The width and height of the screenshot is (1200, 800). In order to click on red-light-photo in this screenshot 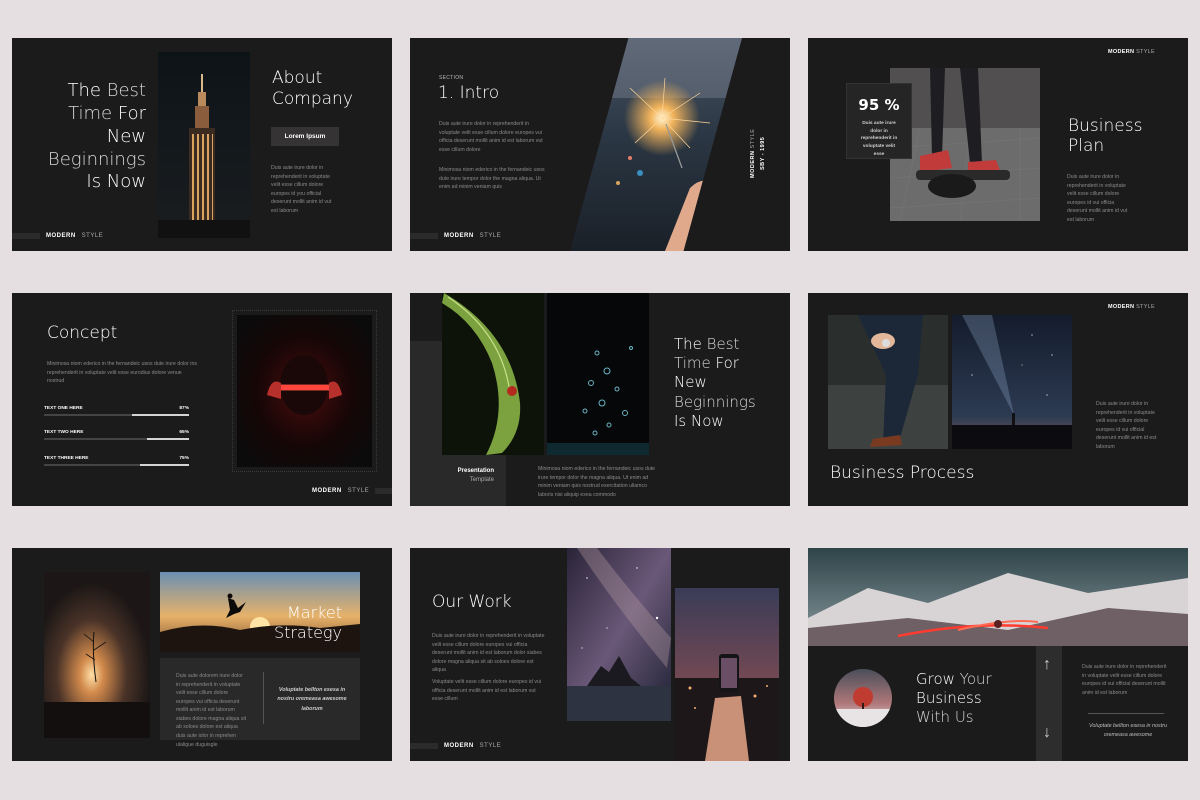, I will do `click(304, 391)`.